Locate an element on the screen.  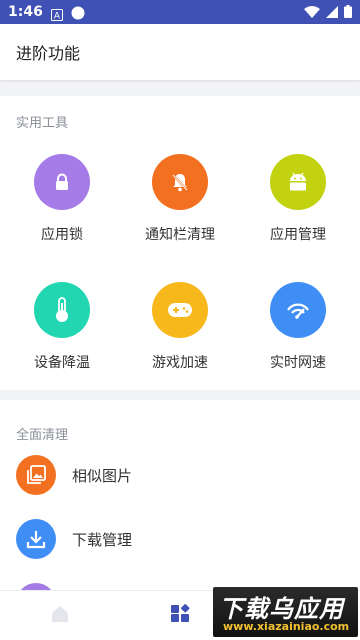
nav-apps is located at coordinates (180, 615).